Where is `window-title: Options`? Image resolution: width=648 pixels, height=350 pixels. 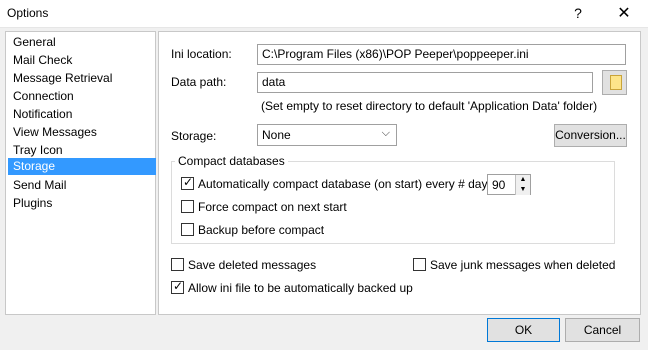
window-title: Options is located at coordinates (28, 13).